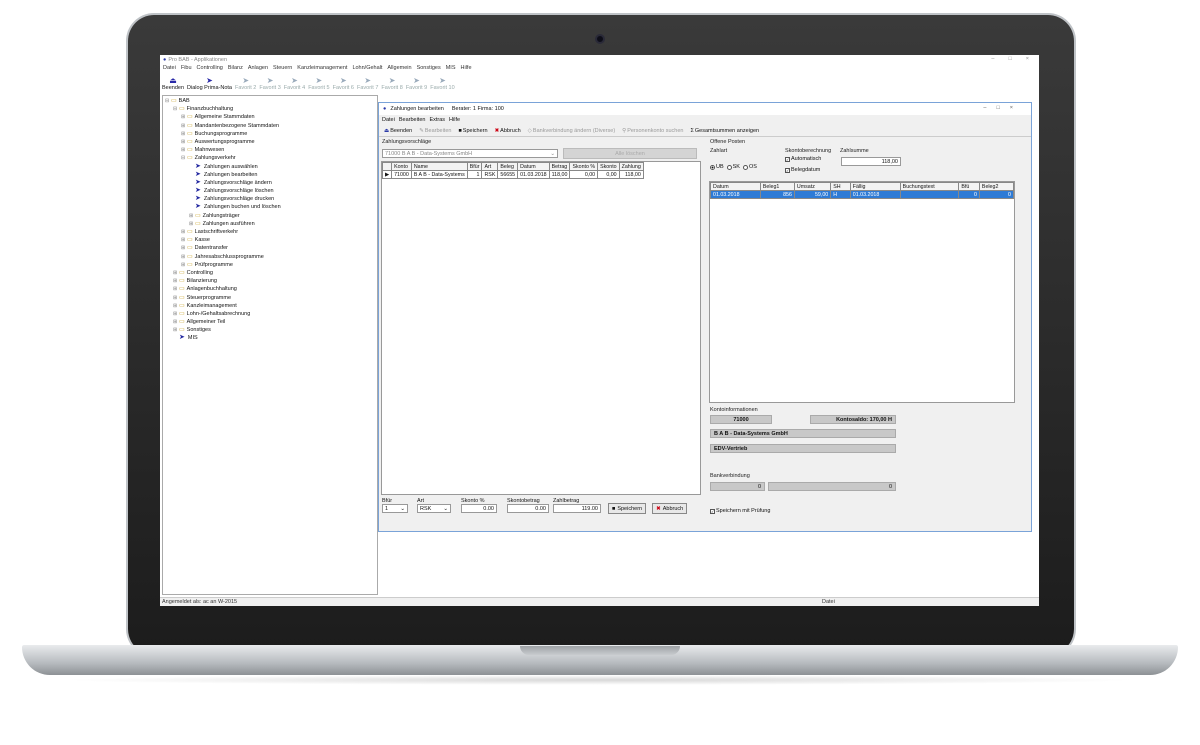  I want to click on toolbar-button-6: ➤ Favorit 6, so click(343, 83).